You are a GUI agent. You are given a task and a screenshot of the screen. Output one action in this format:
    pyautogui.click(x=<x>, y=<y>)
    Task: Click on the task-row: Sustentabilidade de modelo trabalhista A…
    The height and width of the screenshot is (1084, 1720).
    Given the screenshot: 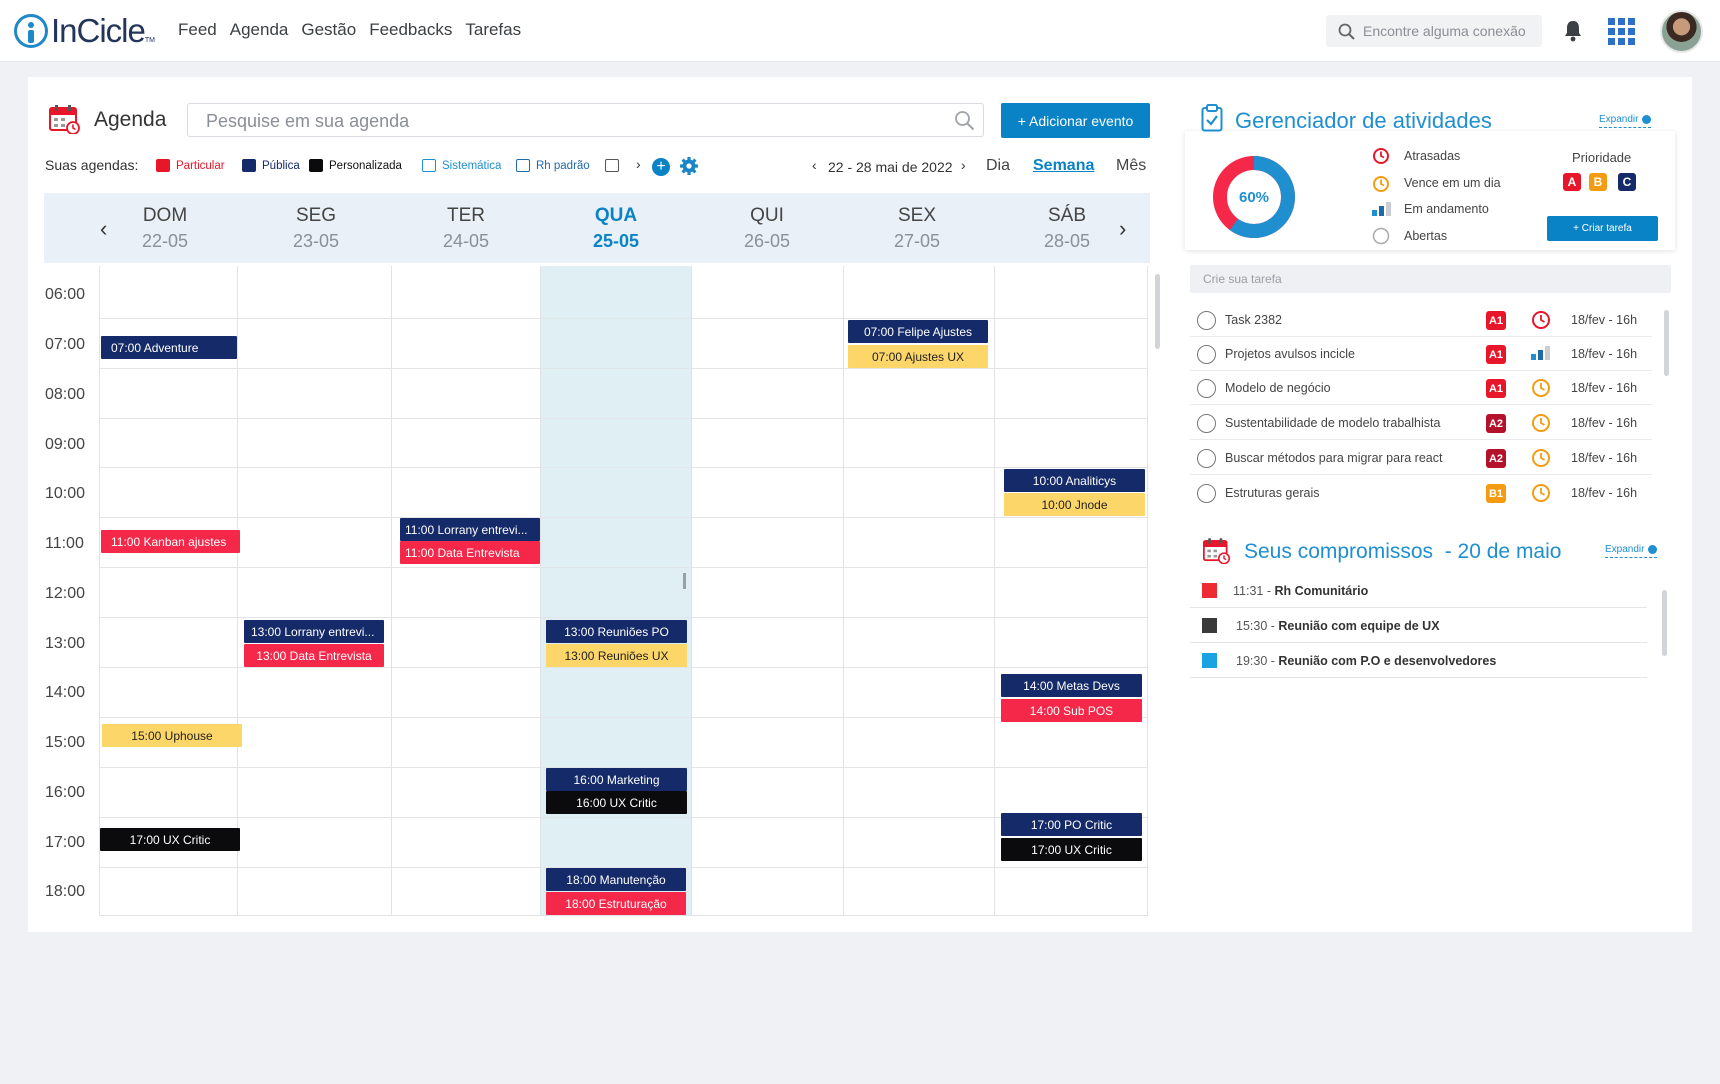 What is the action you would take?
    pyautogui.click(x=1421, y=423)
    